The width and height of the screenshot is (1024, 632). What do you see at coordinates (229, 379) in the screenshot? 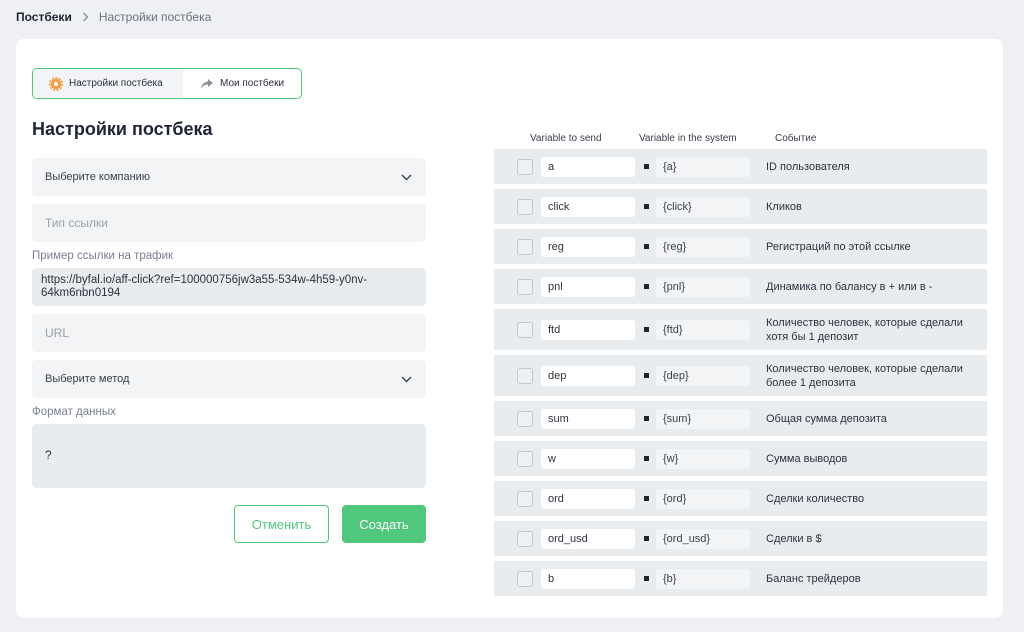
I see `method-select: Выберите метод` at bounding box center [229, 379].